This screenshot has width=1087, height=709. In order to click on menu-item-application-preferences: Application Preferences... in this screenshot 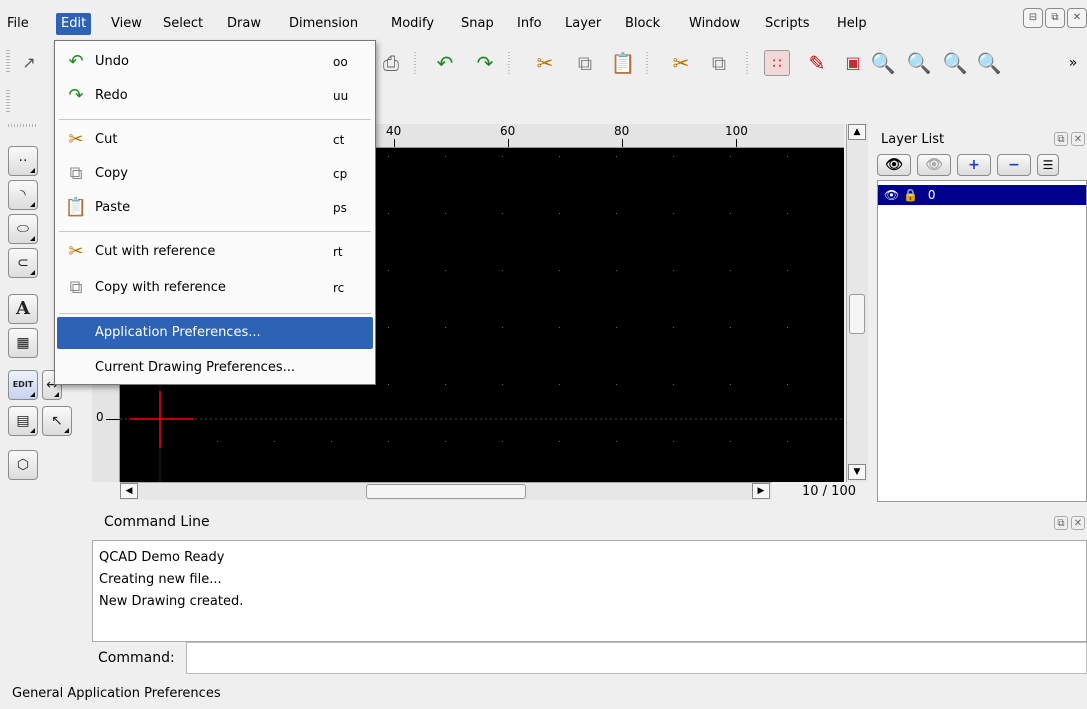, I will do `click(215, 333)`.